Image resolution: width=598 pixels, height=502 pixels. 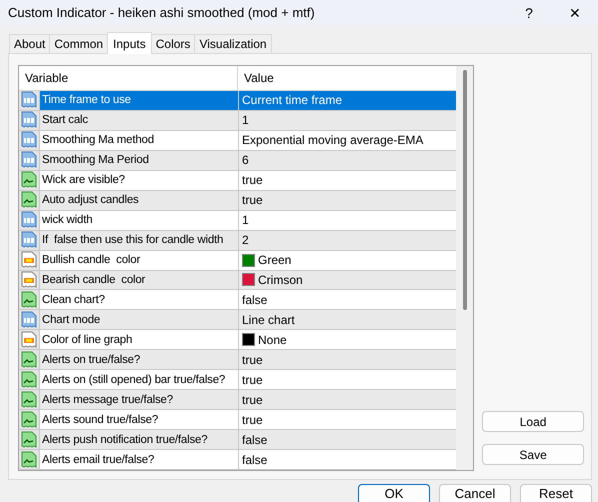 I want to click on close-button: ✕, so click(x=575, y=12).